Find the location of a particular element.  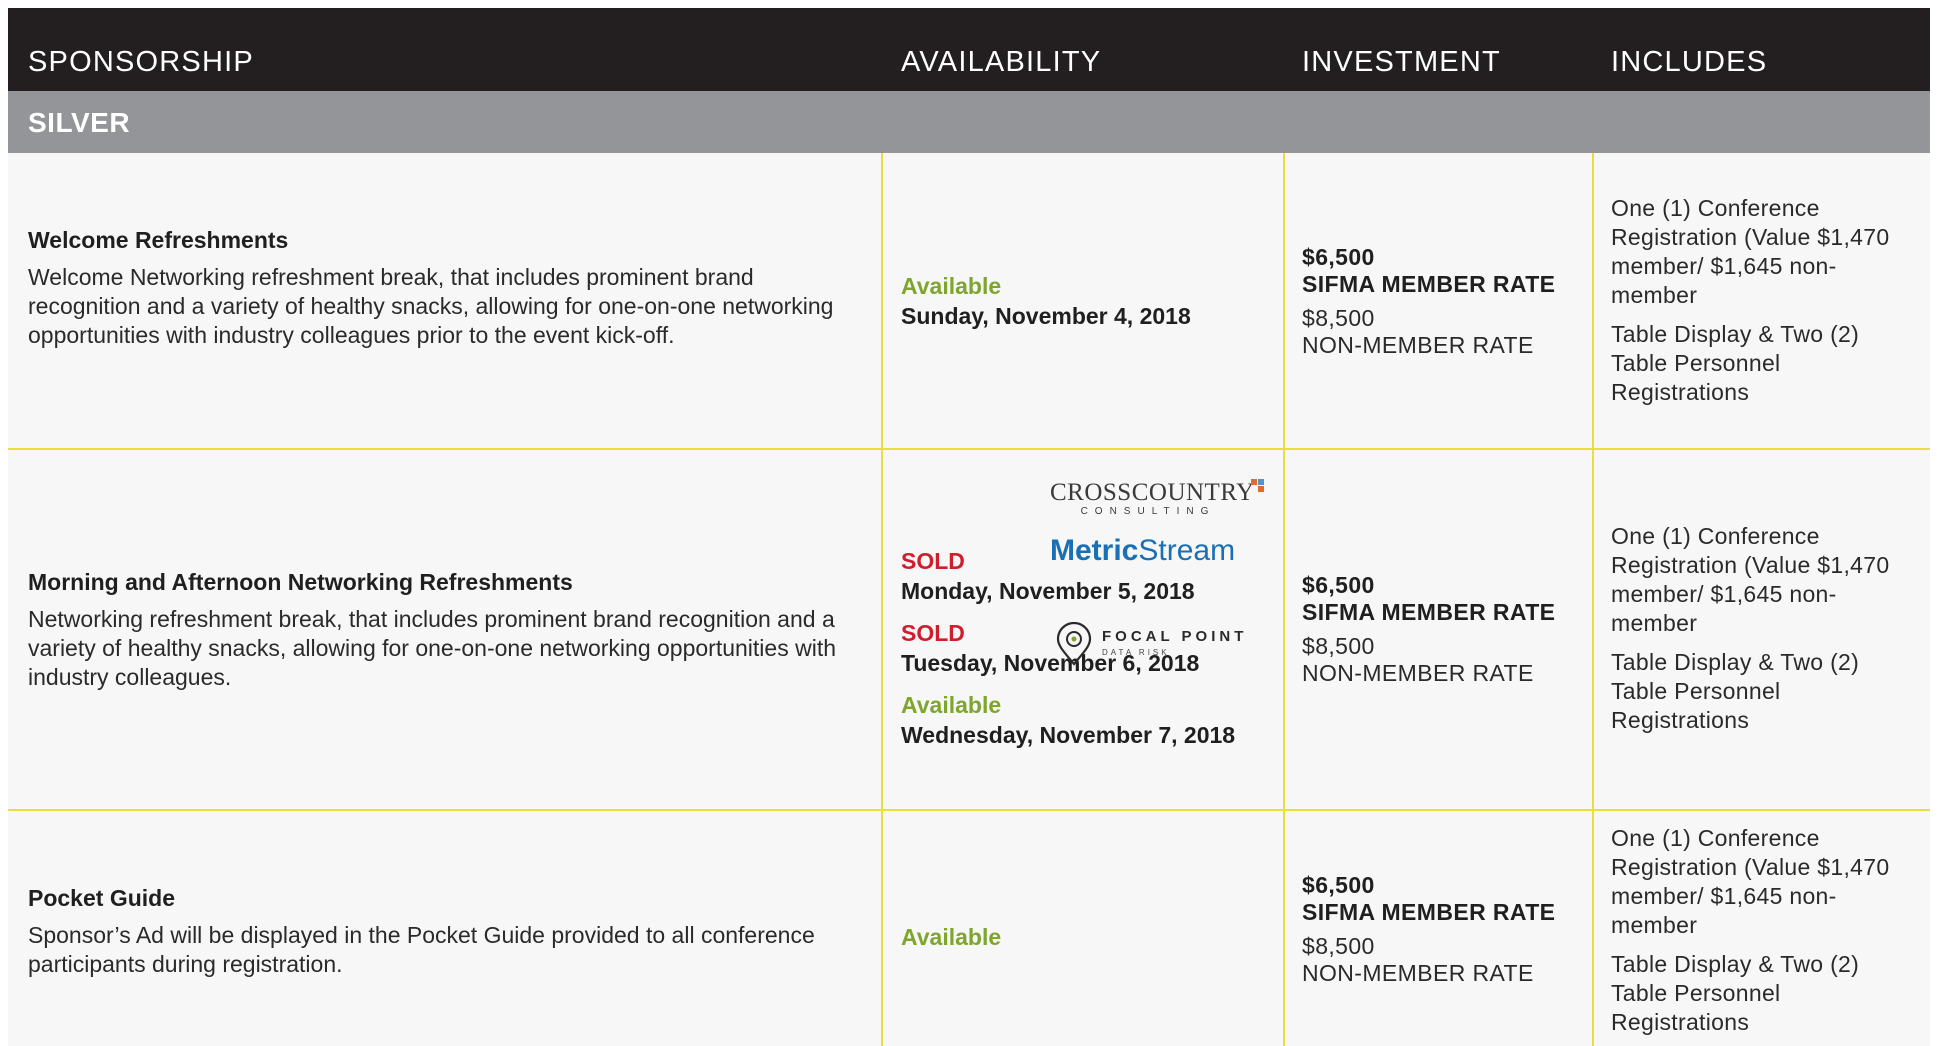

availability-date: Wednesday, November 7, 2018 is located at coordinates (1068, 735).